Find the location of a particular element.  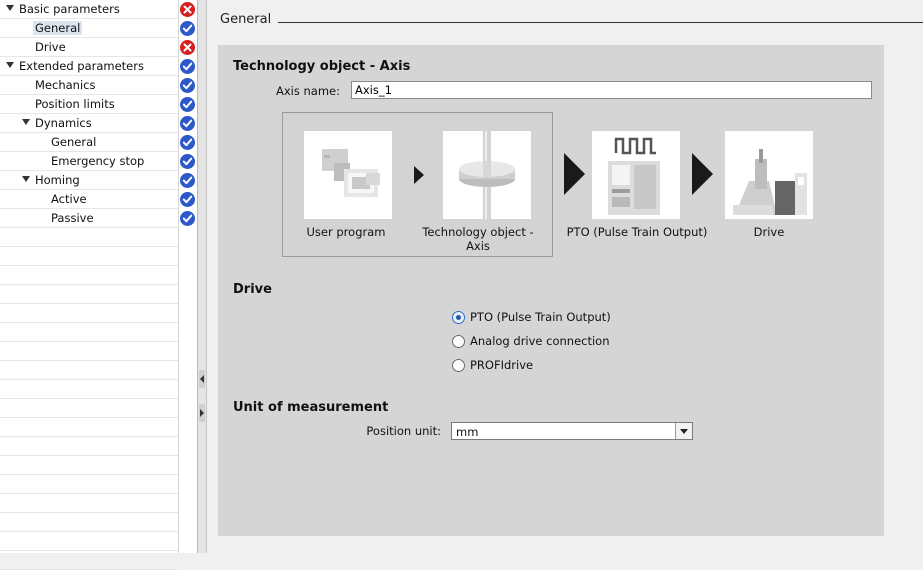

tree-item-homing: Homing is located at coordinates (89, 180).